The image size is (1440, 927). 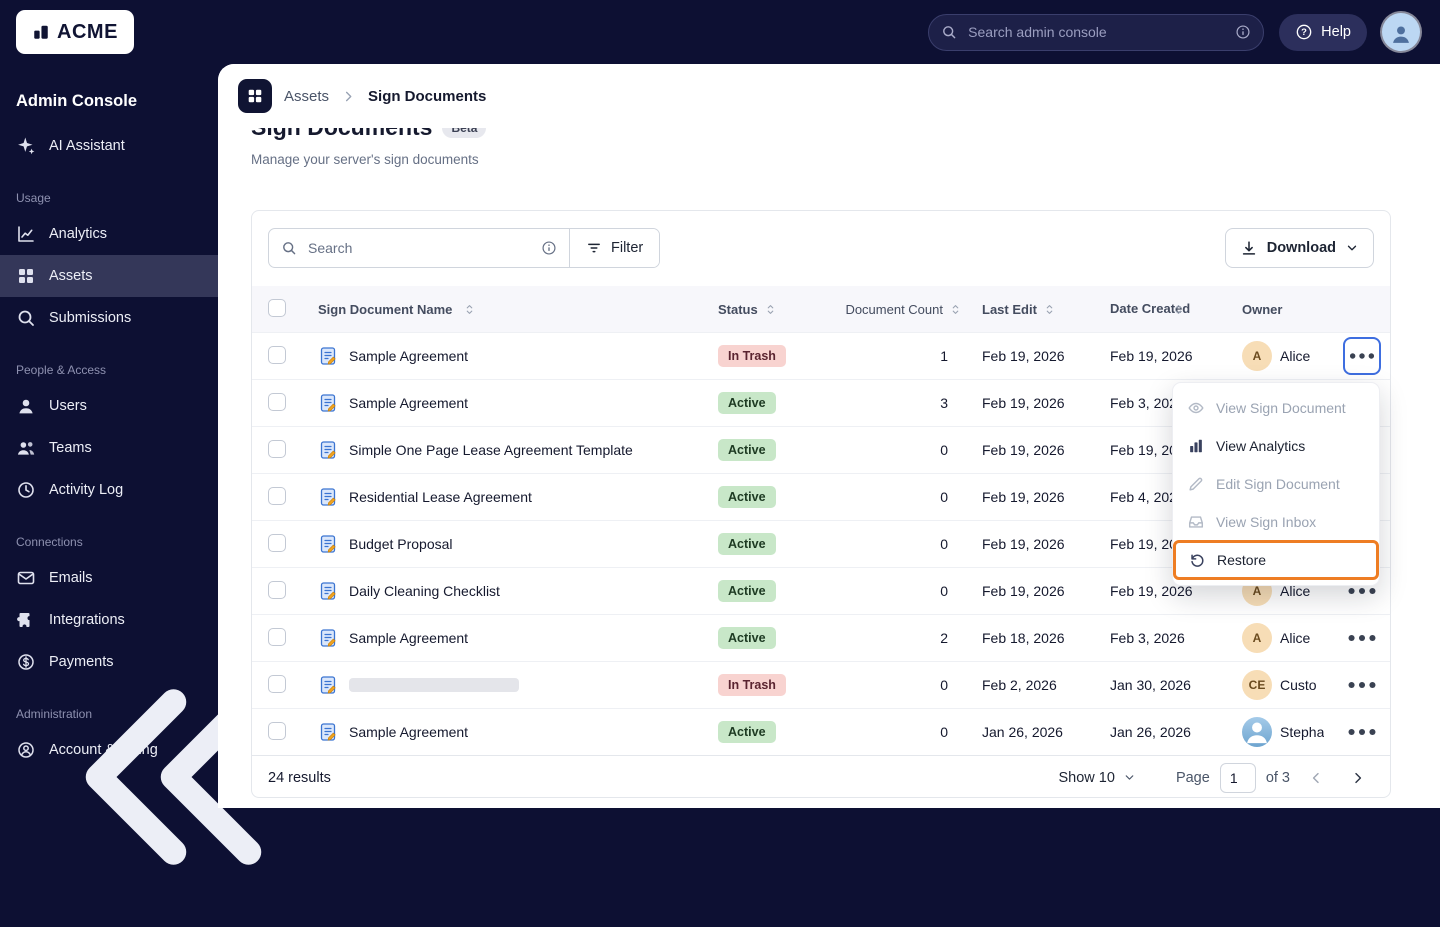 What do you see at coordinates (1295, 638) in the screenshot?
I see `owner-name: Alice` at bounding box center [1295, 638].